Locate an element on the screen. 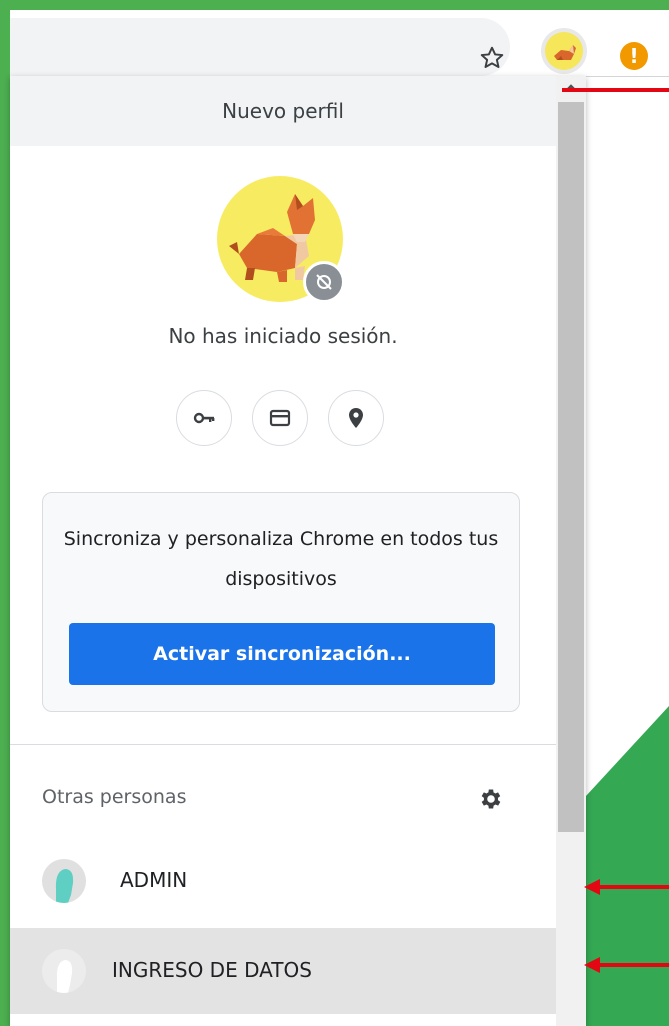 Image resolution: width=669 pixels, height=1026 pixels. payment-methods-button is located at coordinates (280, 418).